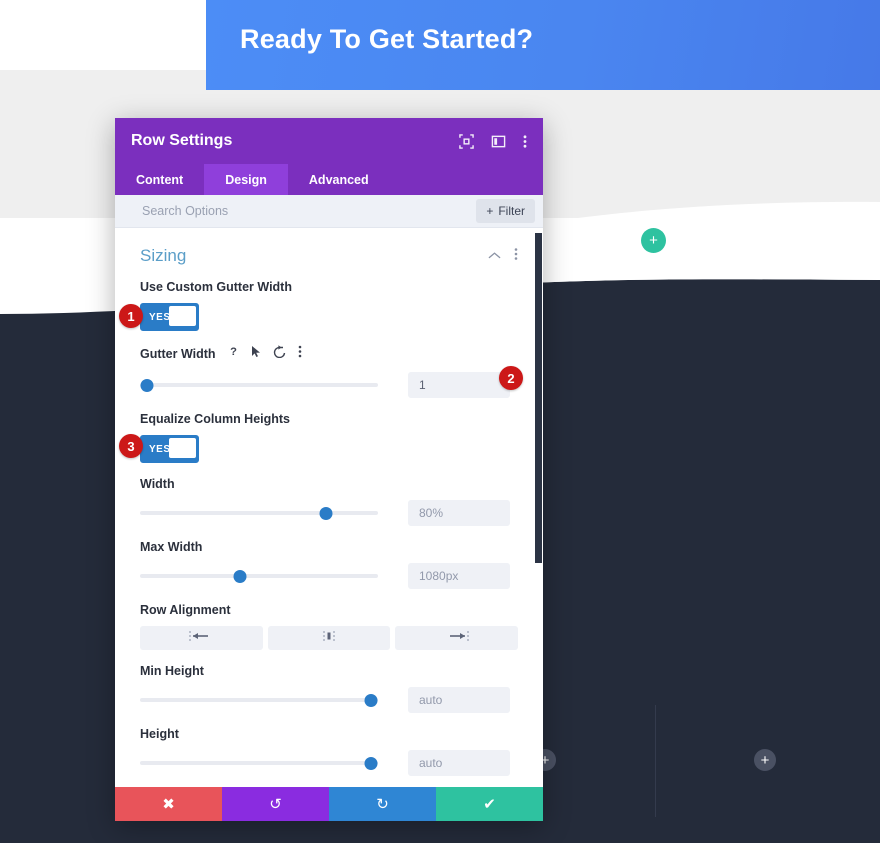 The image size is (880, 843). Describe the element at coordinates (329, 501) in the screenshot. I see `field-width: Width 80%` at that location.